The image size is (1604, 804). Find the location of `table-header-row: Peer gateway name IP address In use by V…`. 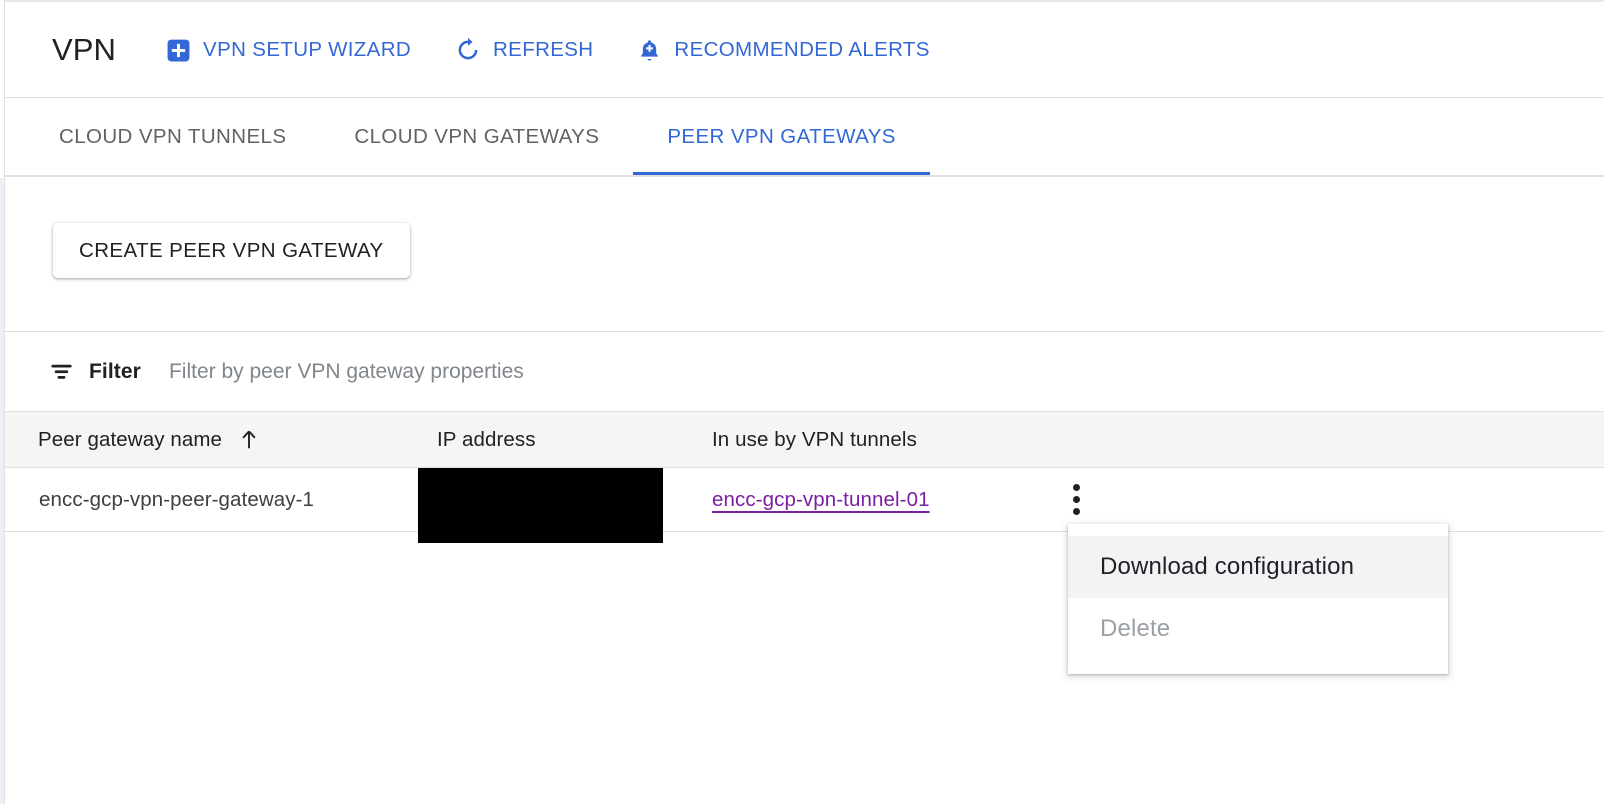

table-header-row: Peer gateway name IP address In use by V… is located at coordinates (804, 439).